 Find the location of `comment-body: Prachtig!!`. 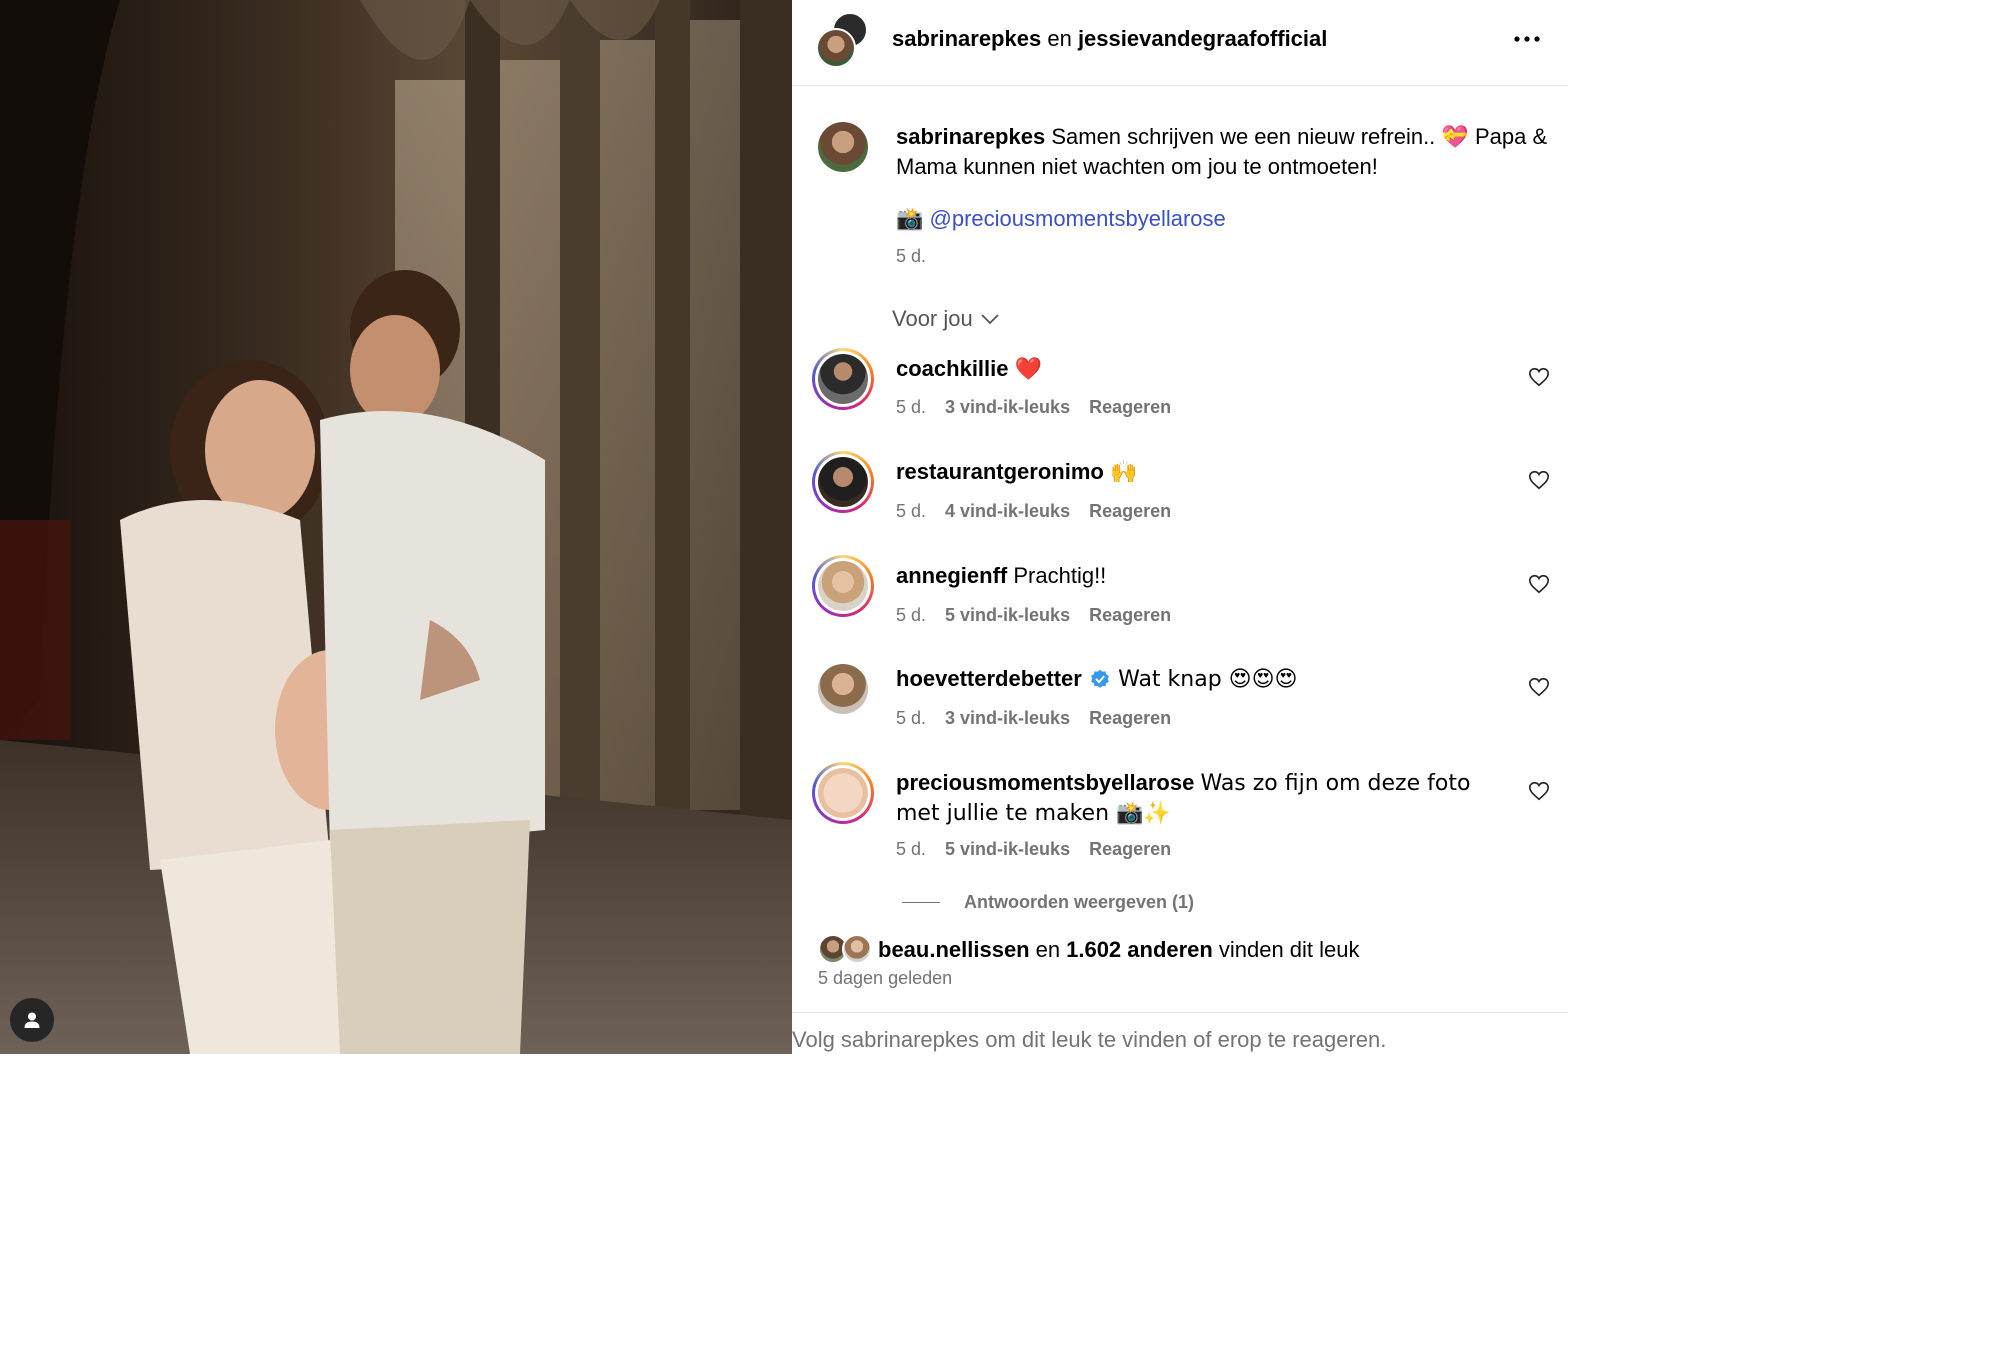

comment-body: Prachtig!! is located at coordinates (1060, 575).